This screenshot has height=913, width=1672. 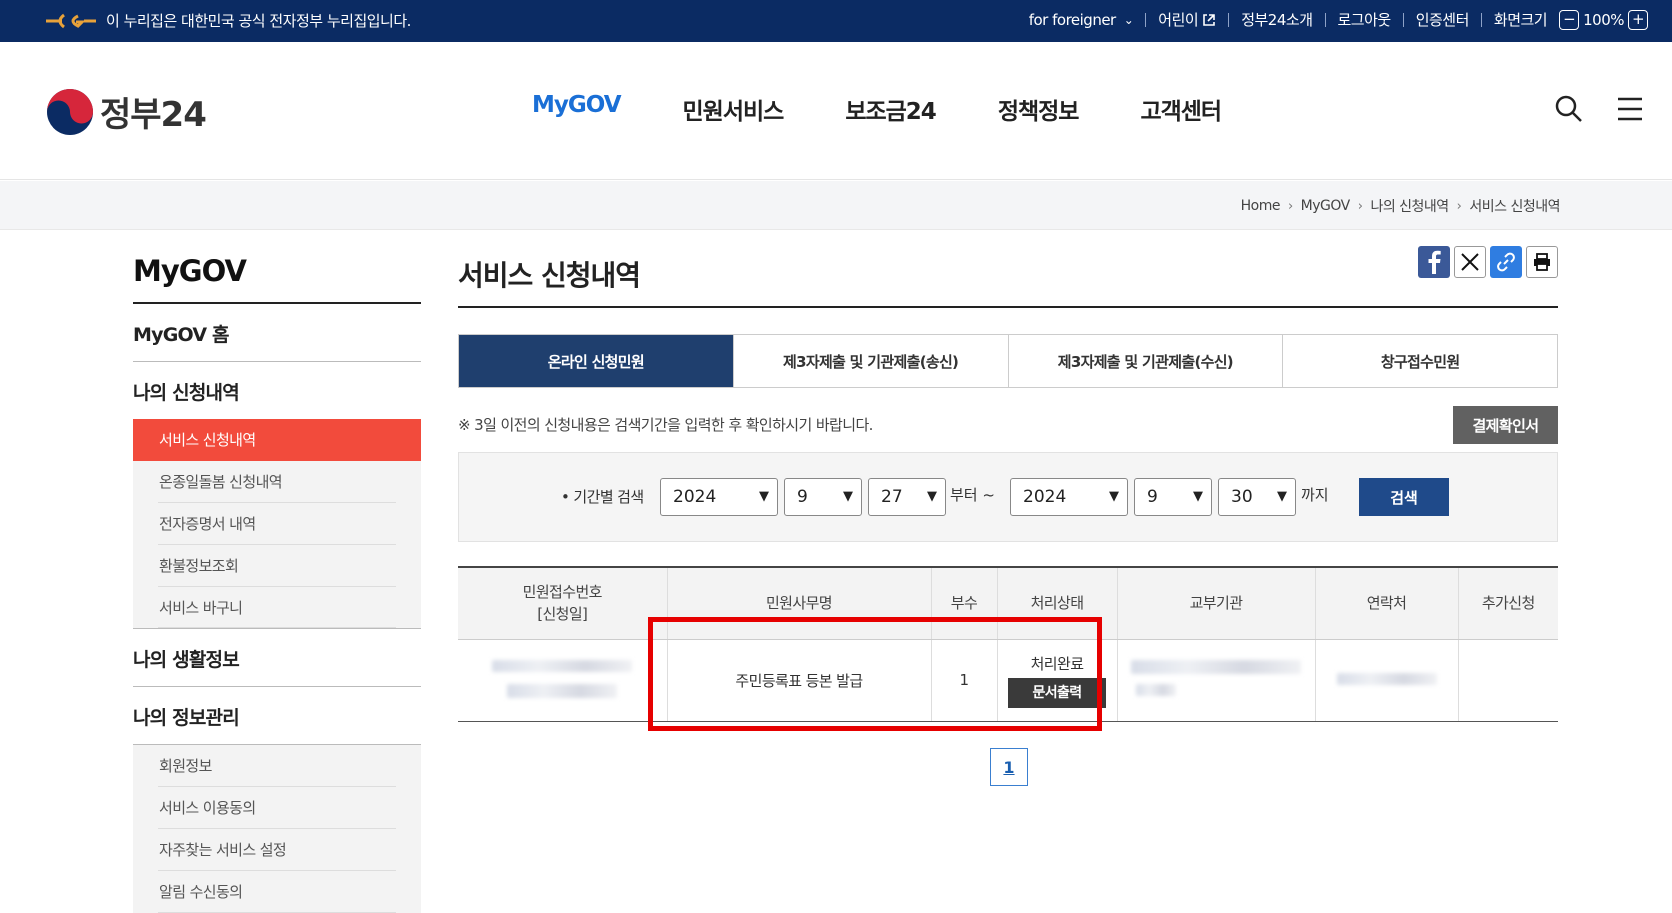 What do you see at coordinates (70, 111) in the screenshot?
I see `taegeuk-emblem-icon` at bounding box center [70, 111].